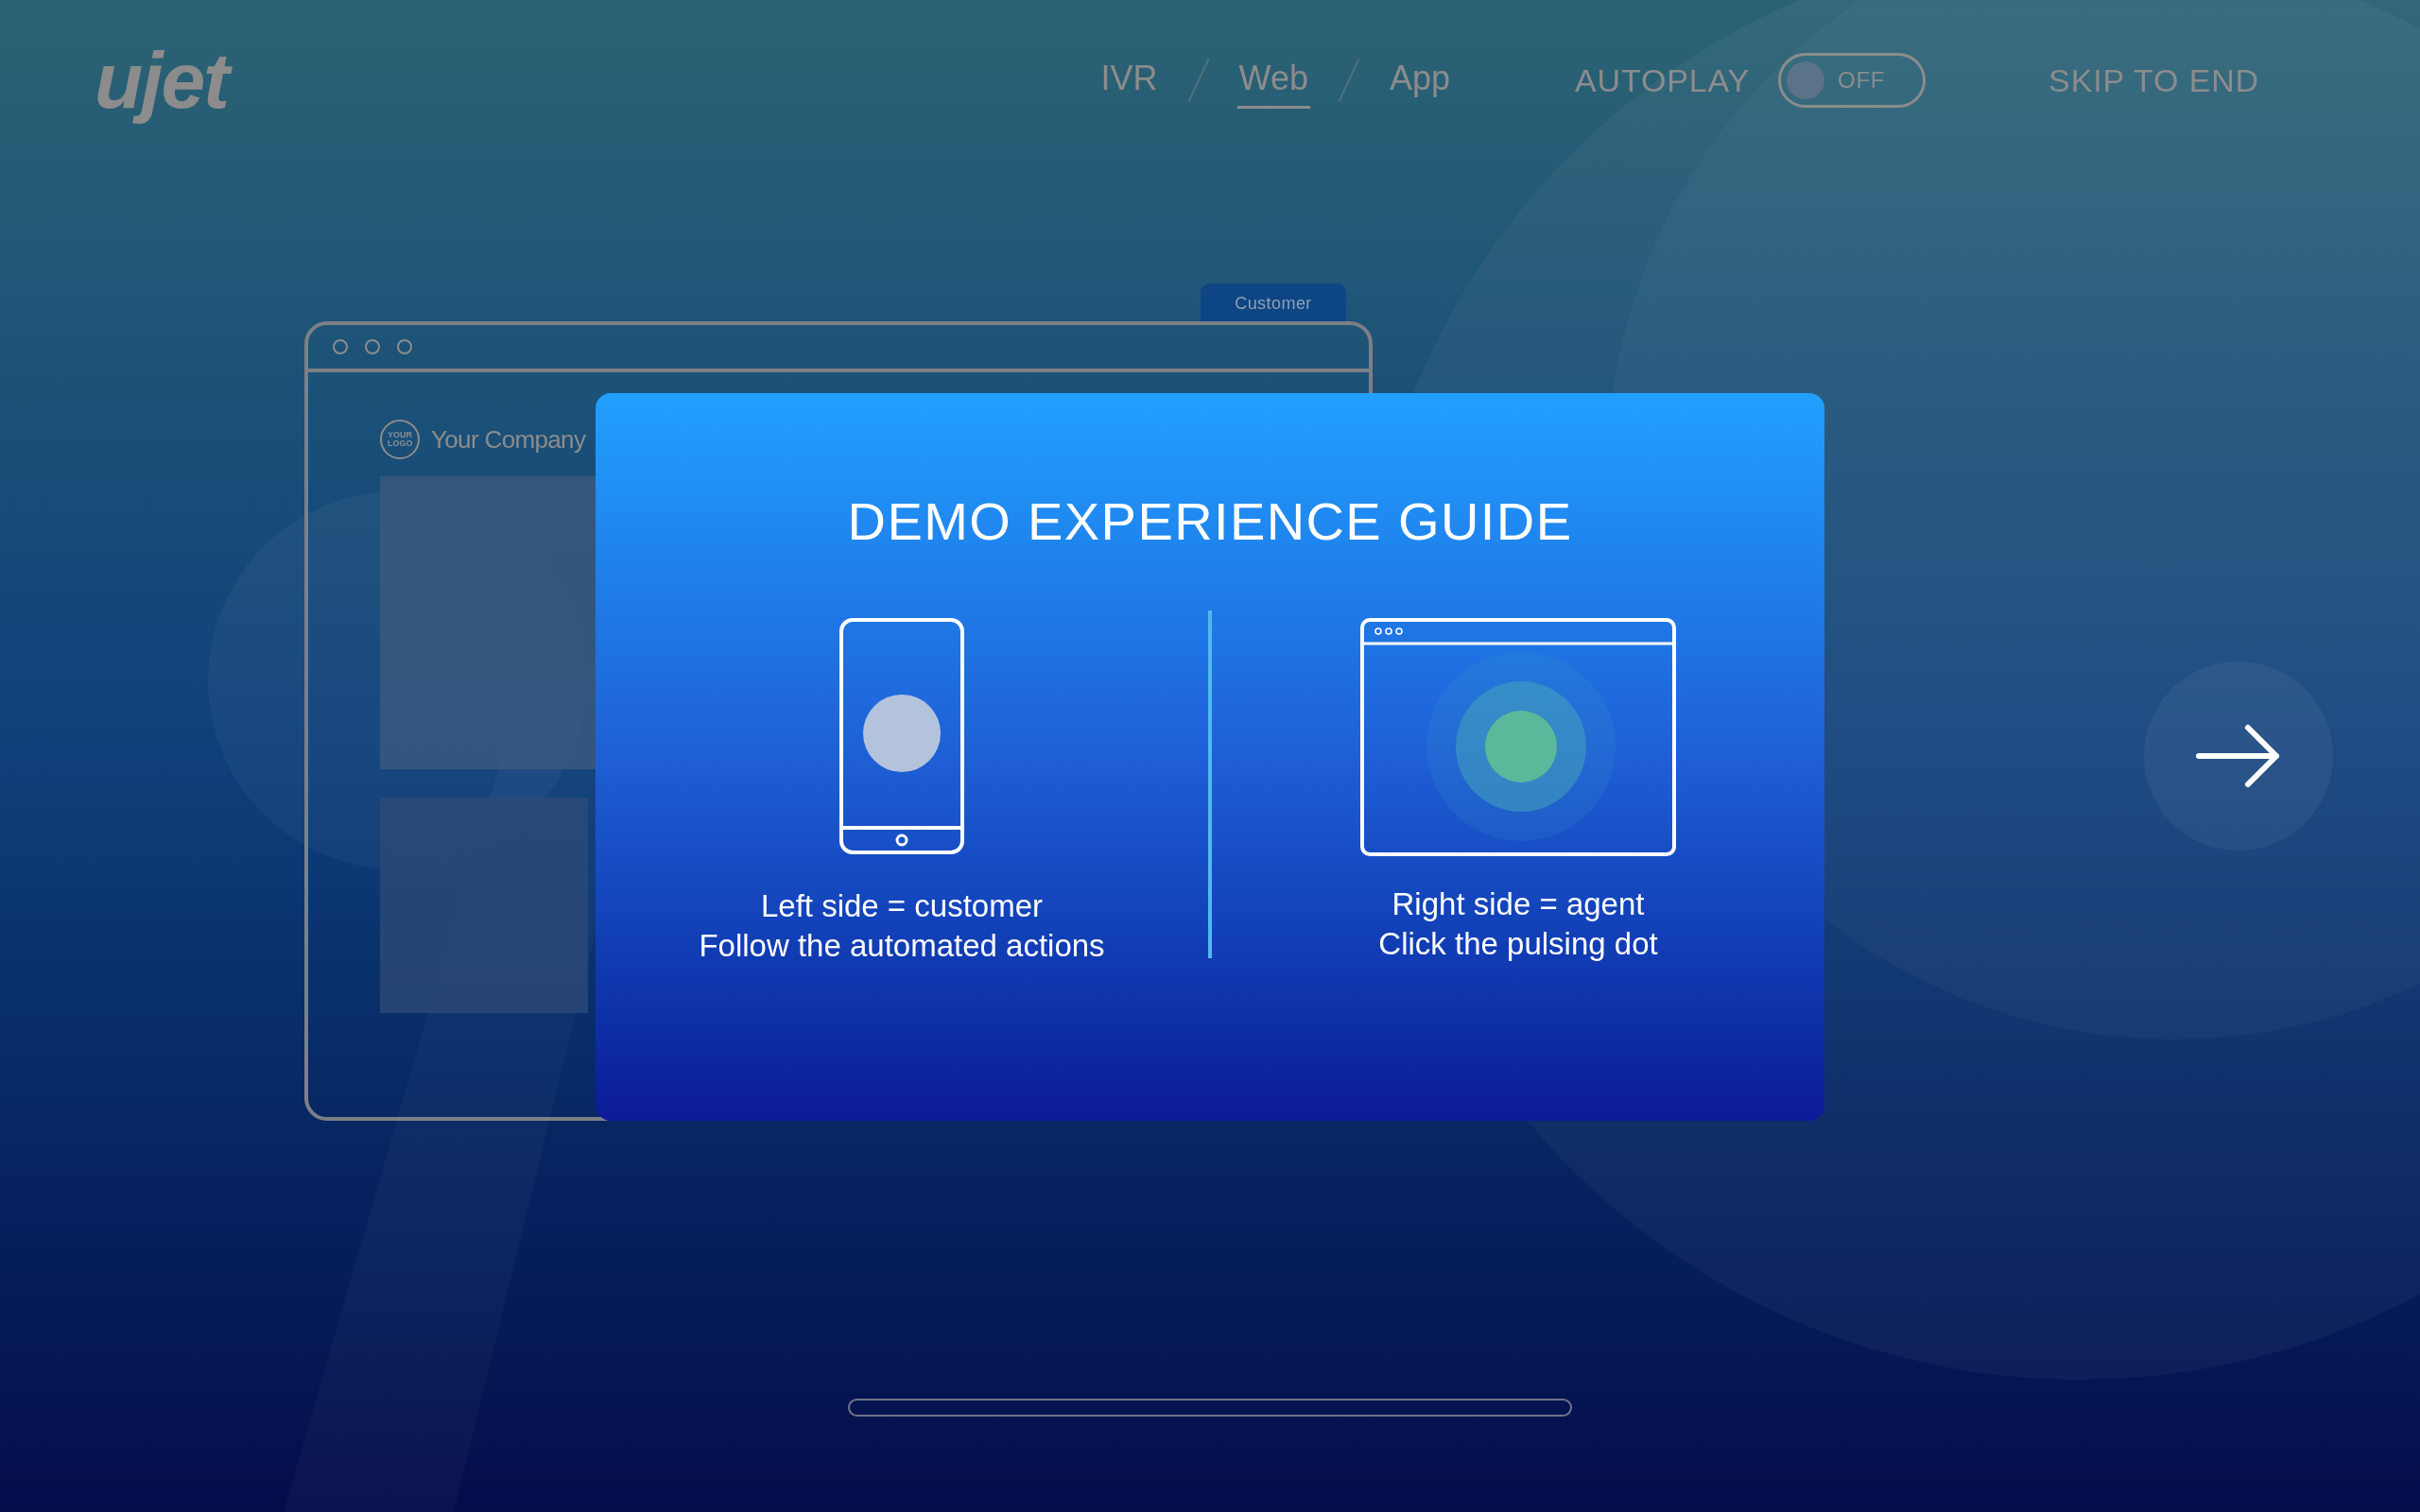 This screenshot has width=2420, height=1512. What do you see at coordinates (2153, 80) in the screenshot?
I see `skip-to-end-button: SKIP TO END` at bounding box center [2153, 80].